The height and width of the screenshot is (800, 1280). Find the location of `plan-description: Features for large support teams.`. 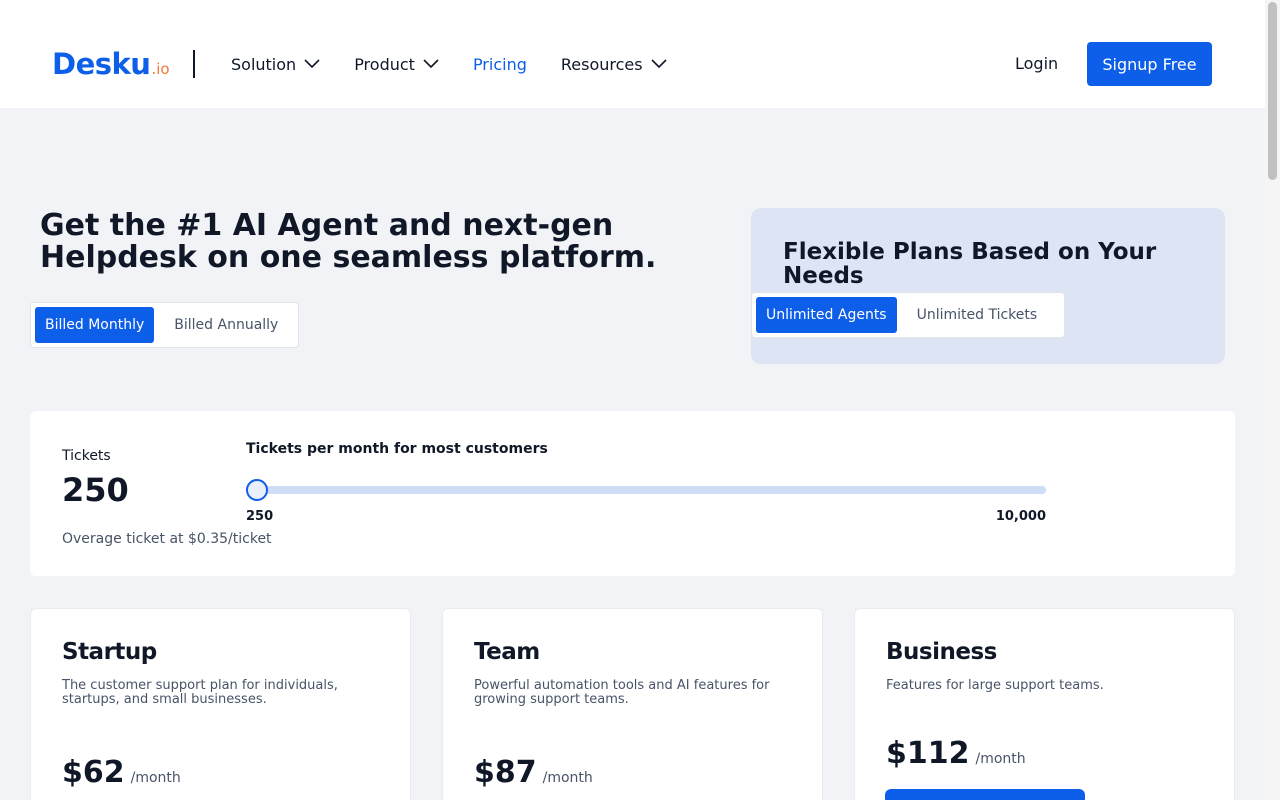

plan-description: Features for large support teams. is located at coordinates (995, 685).